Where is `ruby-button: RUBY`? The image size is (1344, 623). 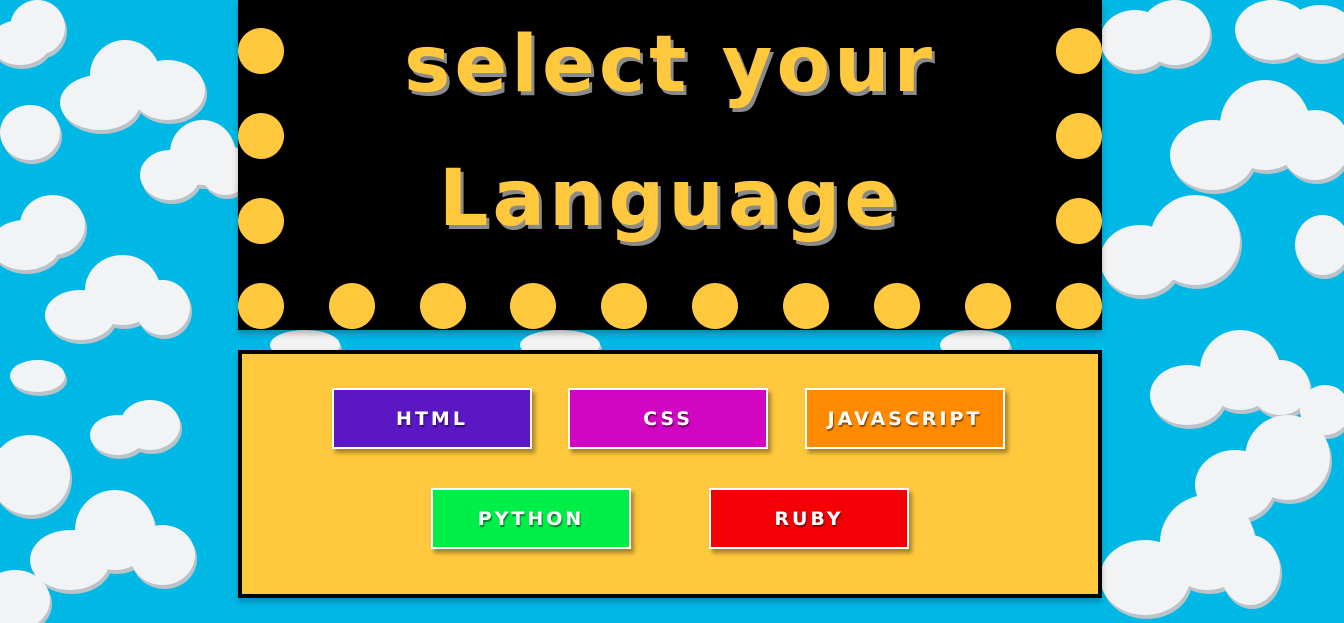
ruby-button: RUBY is located at coordinates (809, 518).